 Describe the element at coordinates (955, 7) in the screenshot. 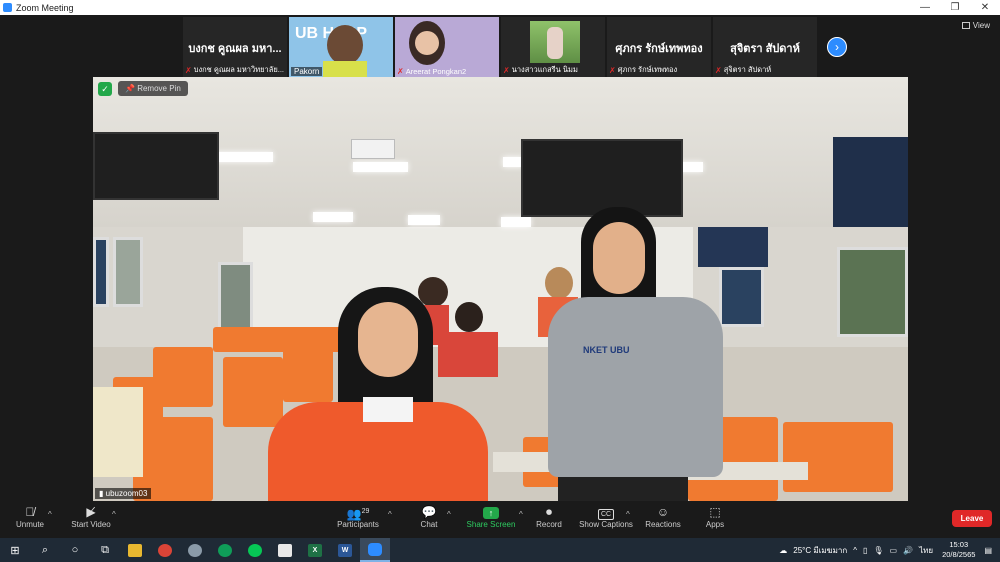

I see `maximize-button: ❐` at that location.